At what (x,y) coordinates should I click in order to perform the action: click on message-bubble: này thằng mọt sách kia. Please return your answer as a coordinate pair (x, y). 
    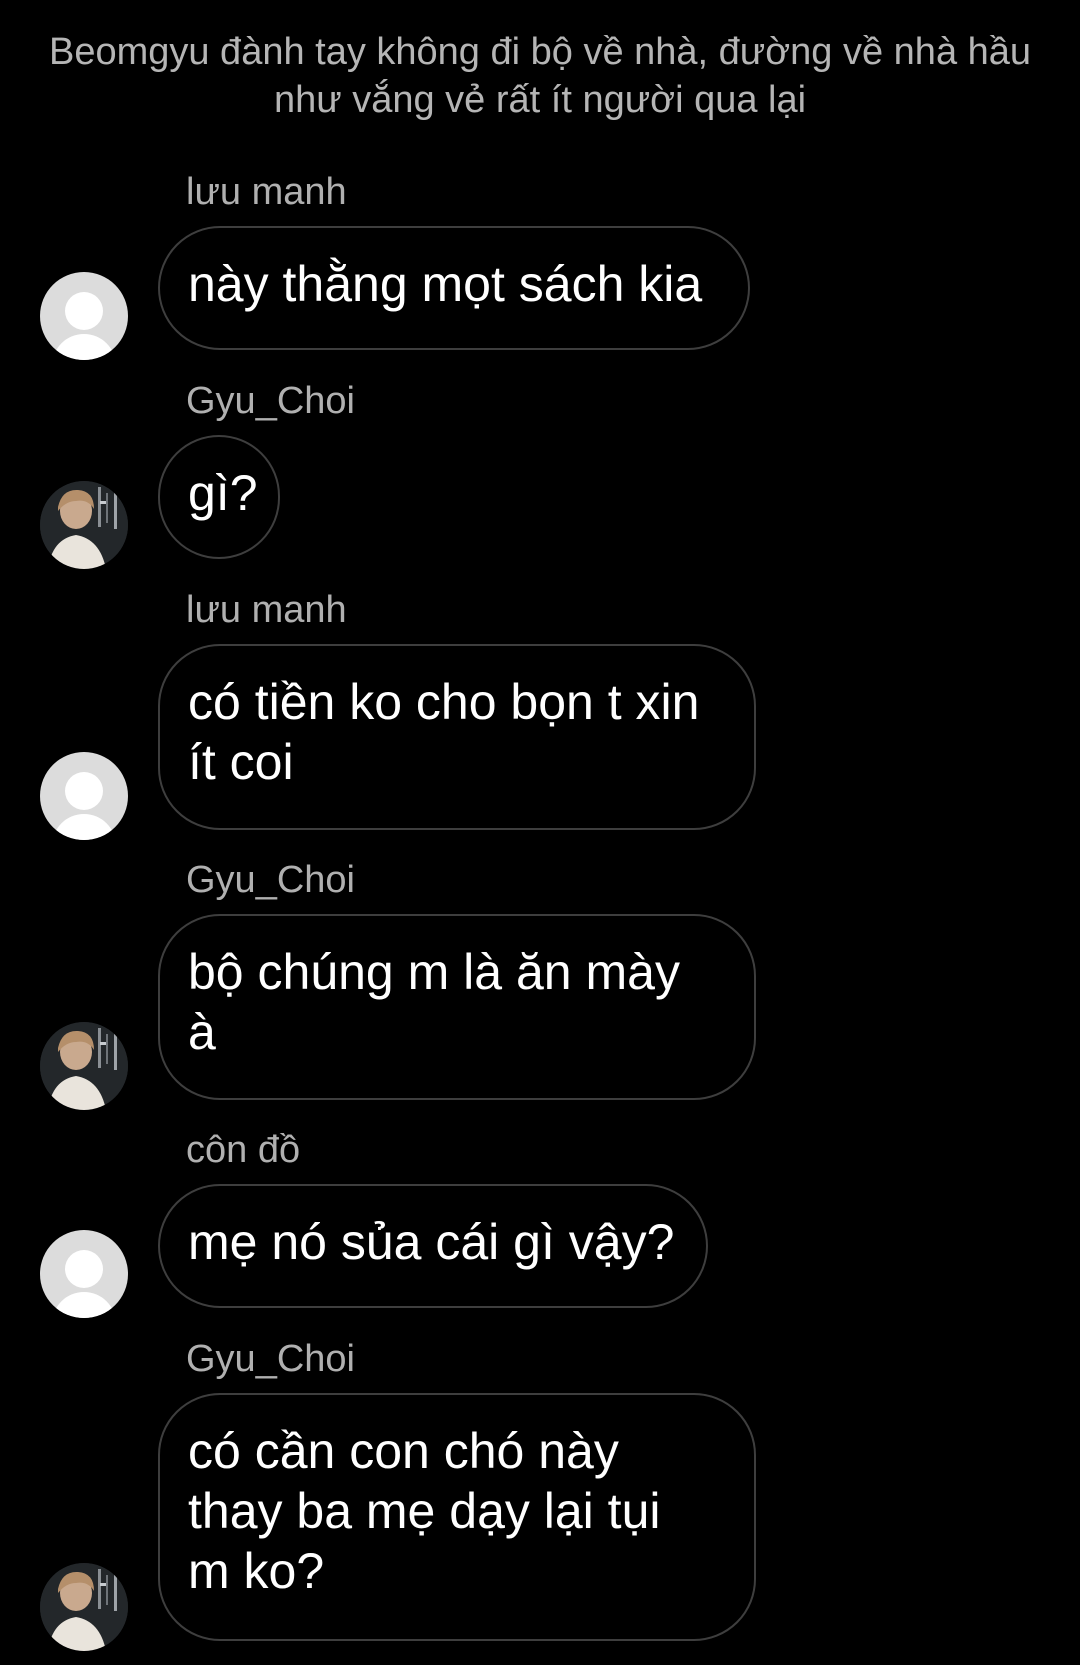
    Looking at the image, I should click on (454, 288).